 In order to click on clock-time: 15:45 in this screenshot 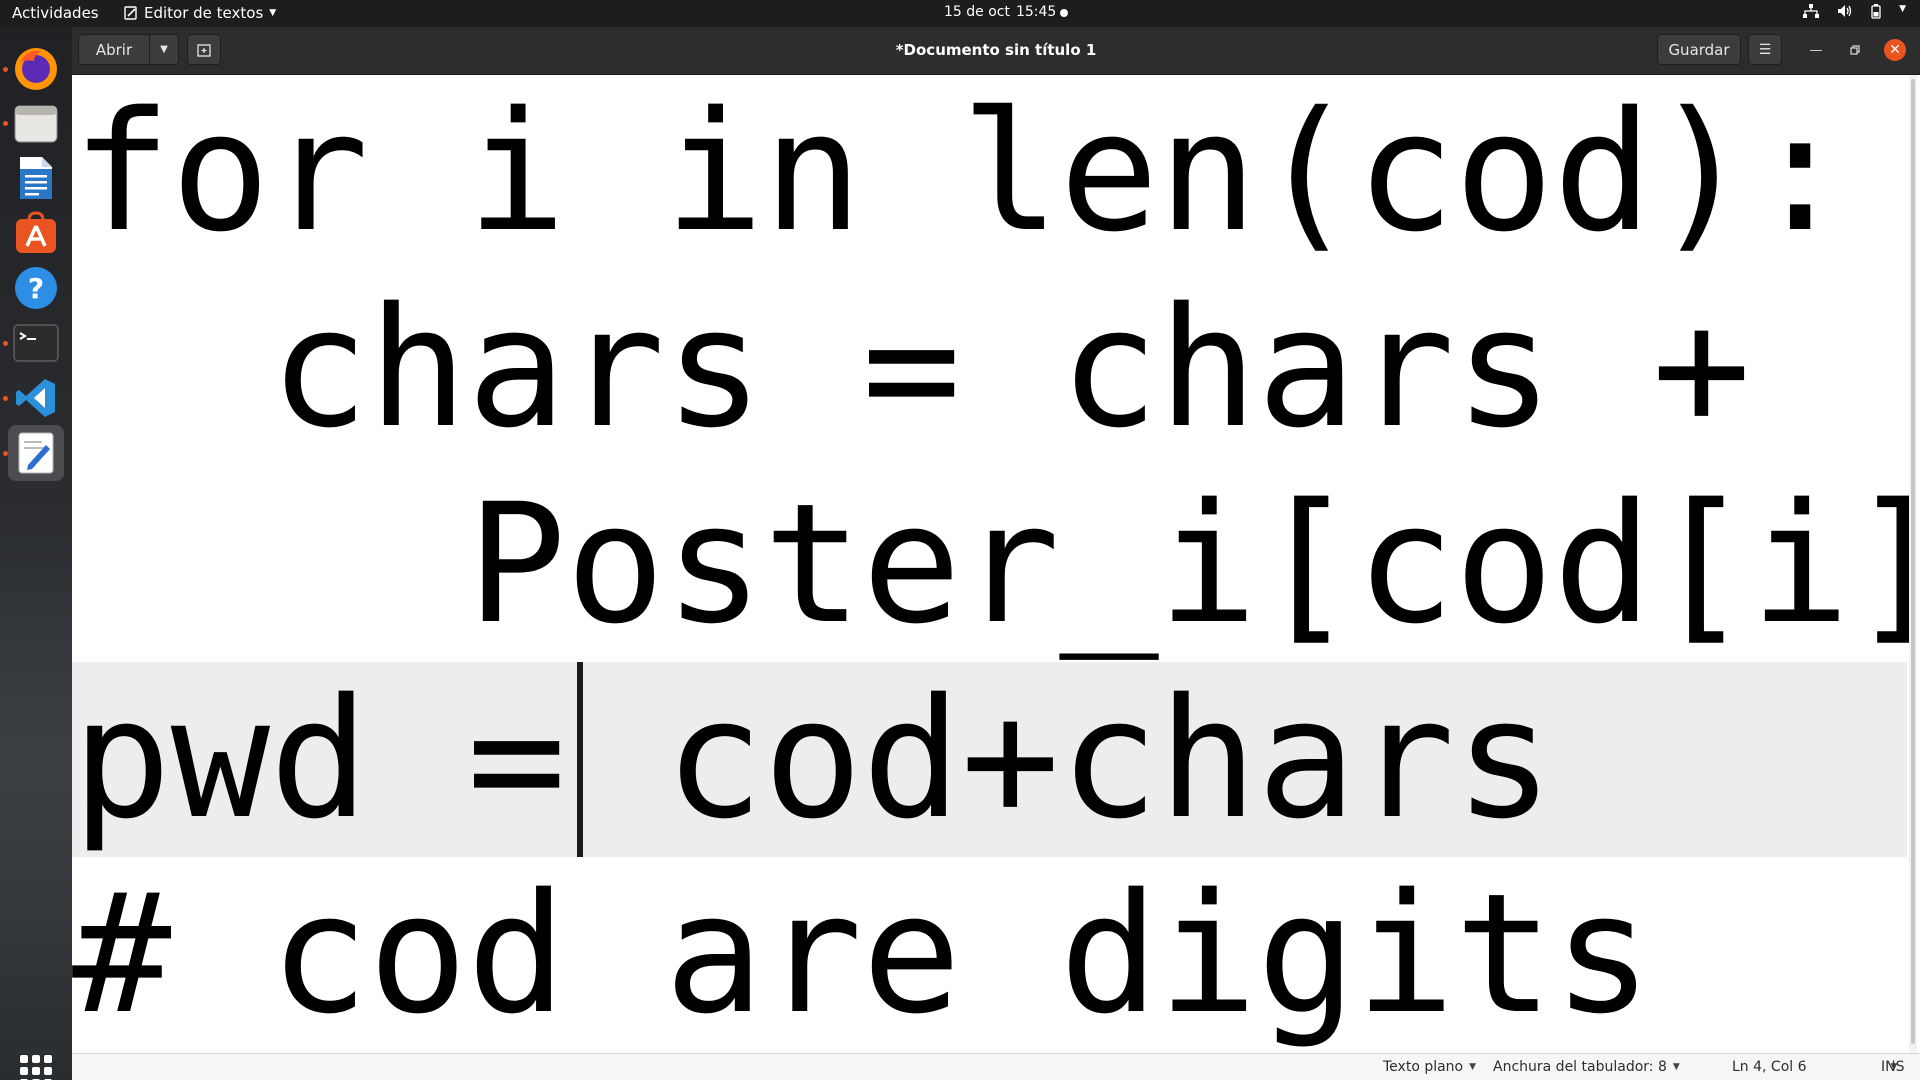, I will do `click(1036, 12)`.